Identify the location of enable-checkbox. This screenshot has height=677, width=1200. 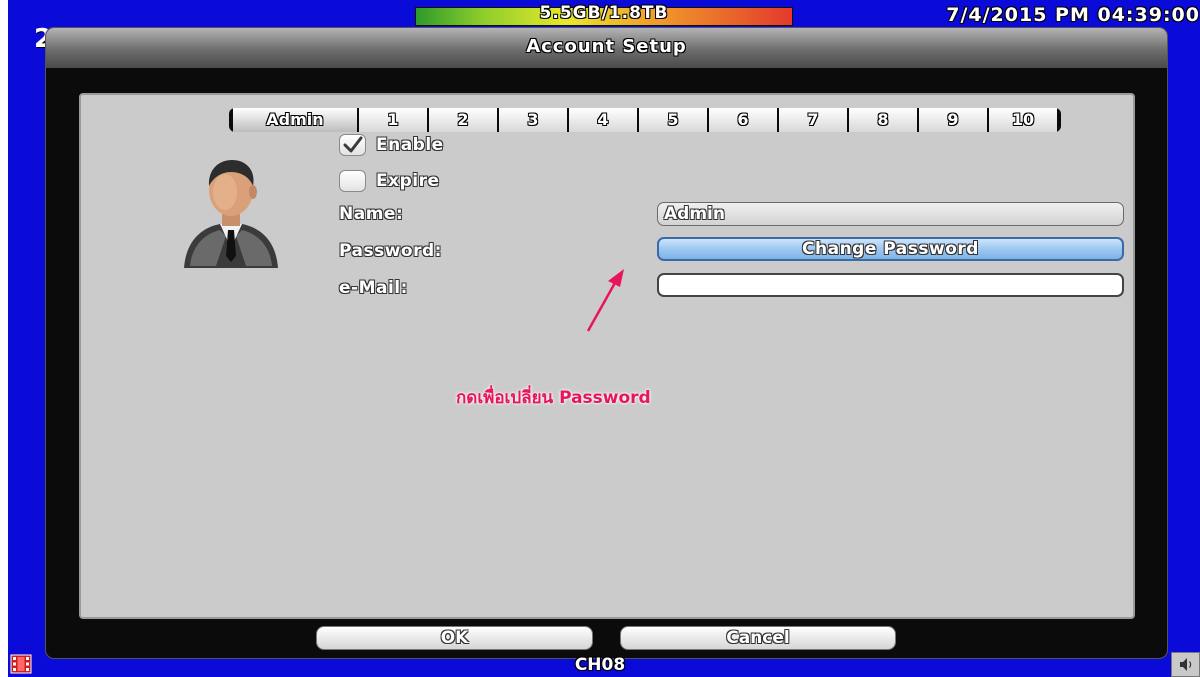
(352, 145).